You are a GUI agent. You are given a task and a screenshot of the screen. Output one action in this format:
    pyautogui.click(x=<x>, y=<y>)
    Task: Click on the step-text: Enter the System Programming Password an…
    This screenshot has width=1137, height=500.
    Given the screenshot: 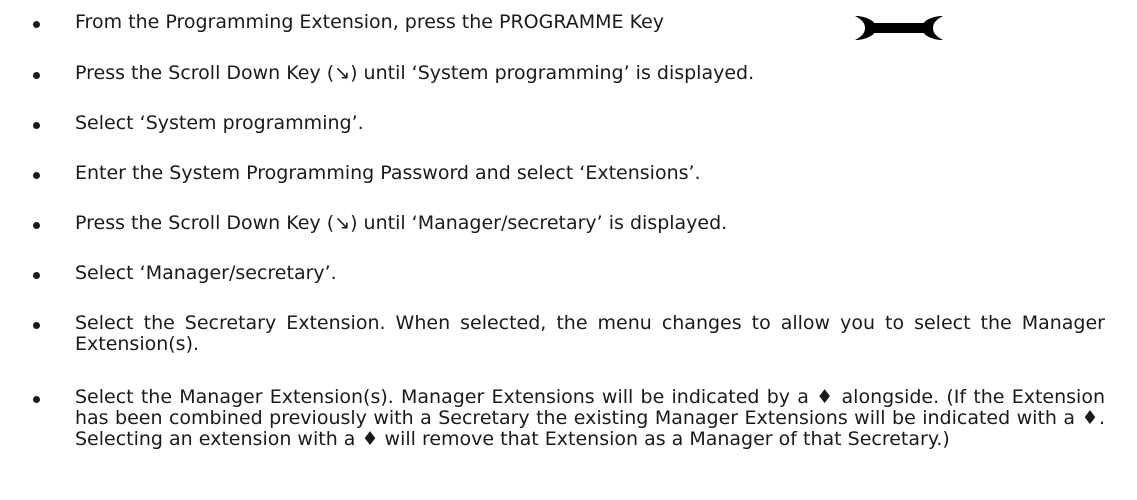 What is the action you would take?
    pyautogui.click(x=388, y=173)
    